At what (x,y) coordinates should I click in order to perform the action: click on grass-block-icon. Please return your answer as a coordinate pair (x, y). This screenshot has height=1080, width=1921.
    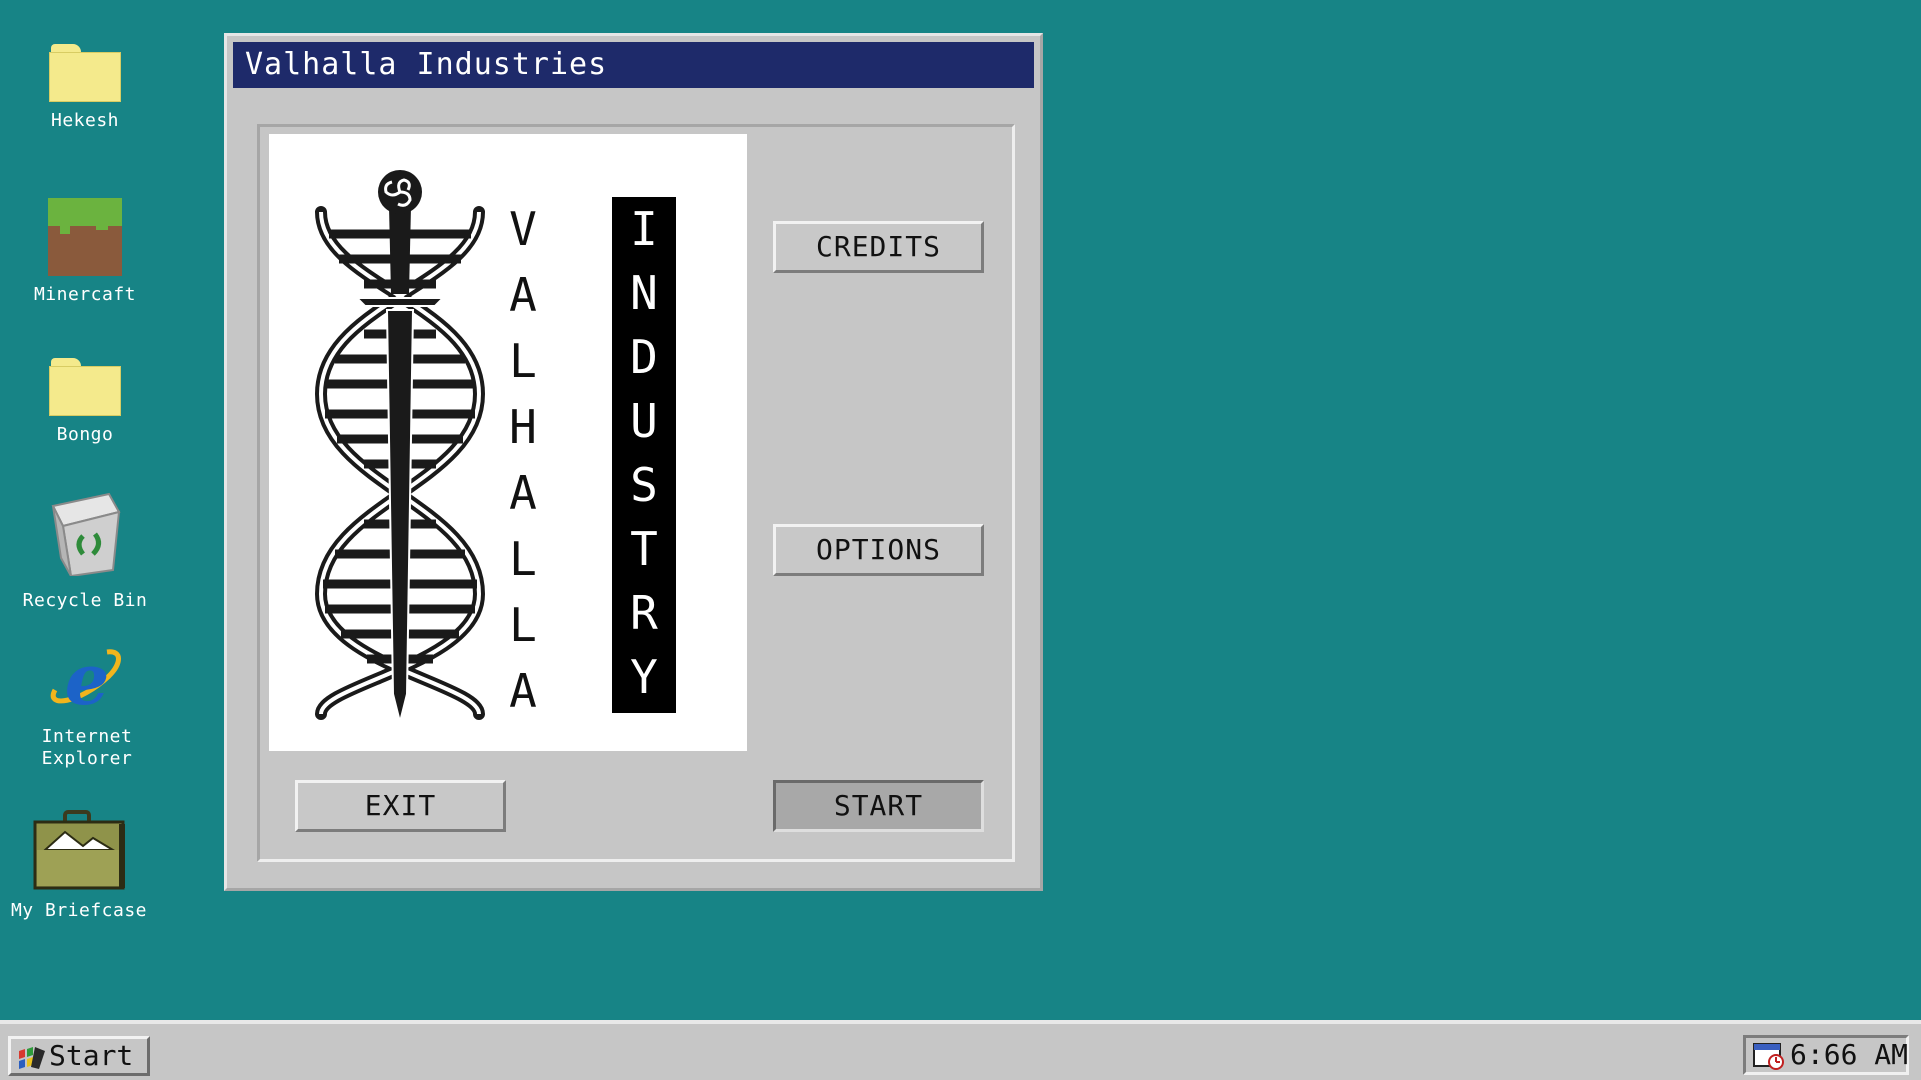
    Looking at the image, I should click on (85, 237).